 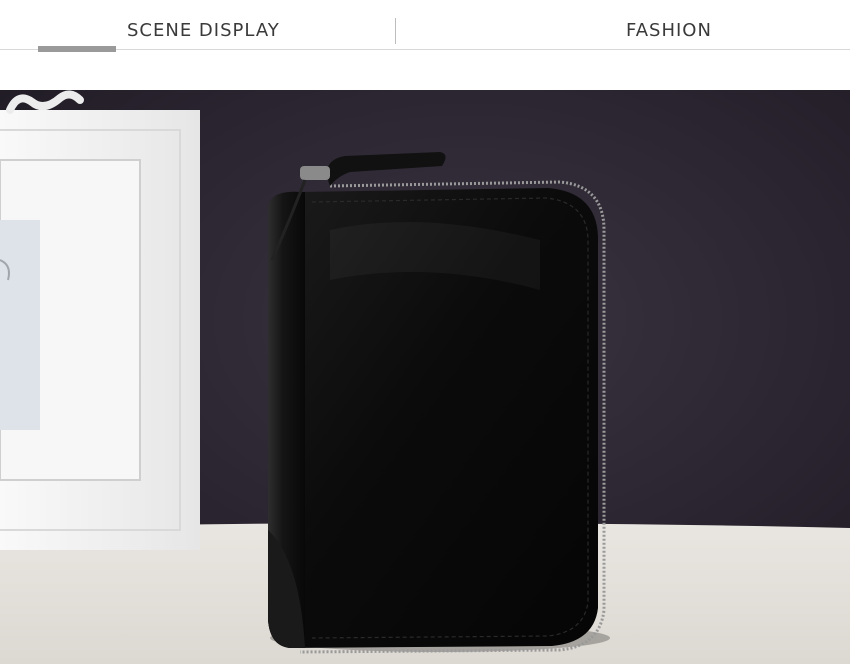 I want to click on section-header: SCENE DISPLAY FASHION, so click(x=425, y=45).